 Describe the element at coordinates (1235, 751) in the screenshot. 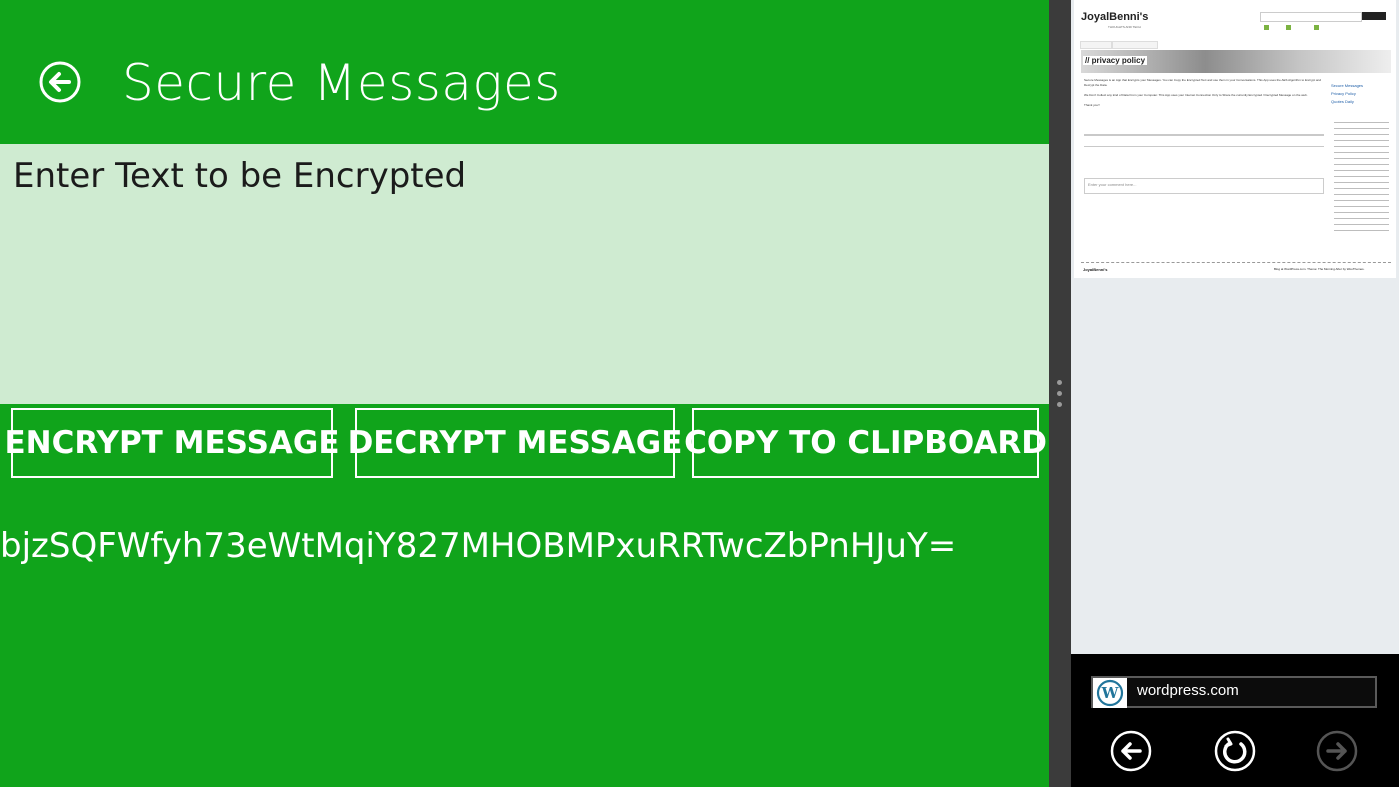

I see `refresh-icon` at that location.